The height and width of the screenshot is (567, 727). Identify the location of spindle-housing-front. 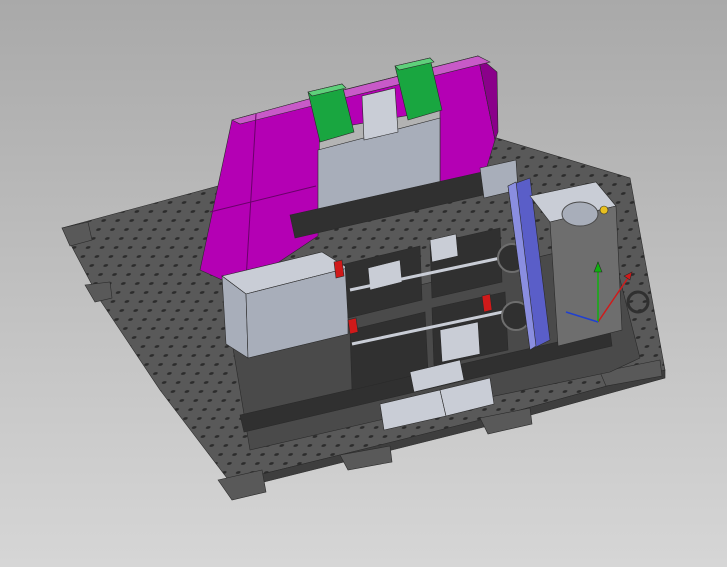
(586, 276).